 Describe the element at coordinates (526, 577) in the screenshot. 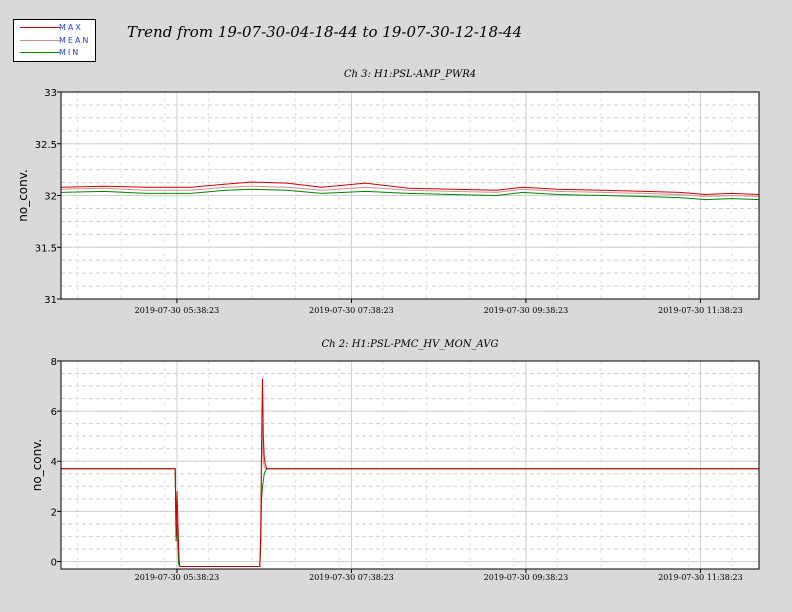

I see `panel-2-xtick-label: 2019-07-30 09:38:23` at that location.